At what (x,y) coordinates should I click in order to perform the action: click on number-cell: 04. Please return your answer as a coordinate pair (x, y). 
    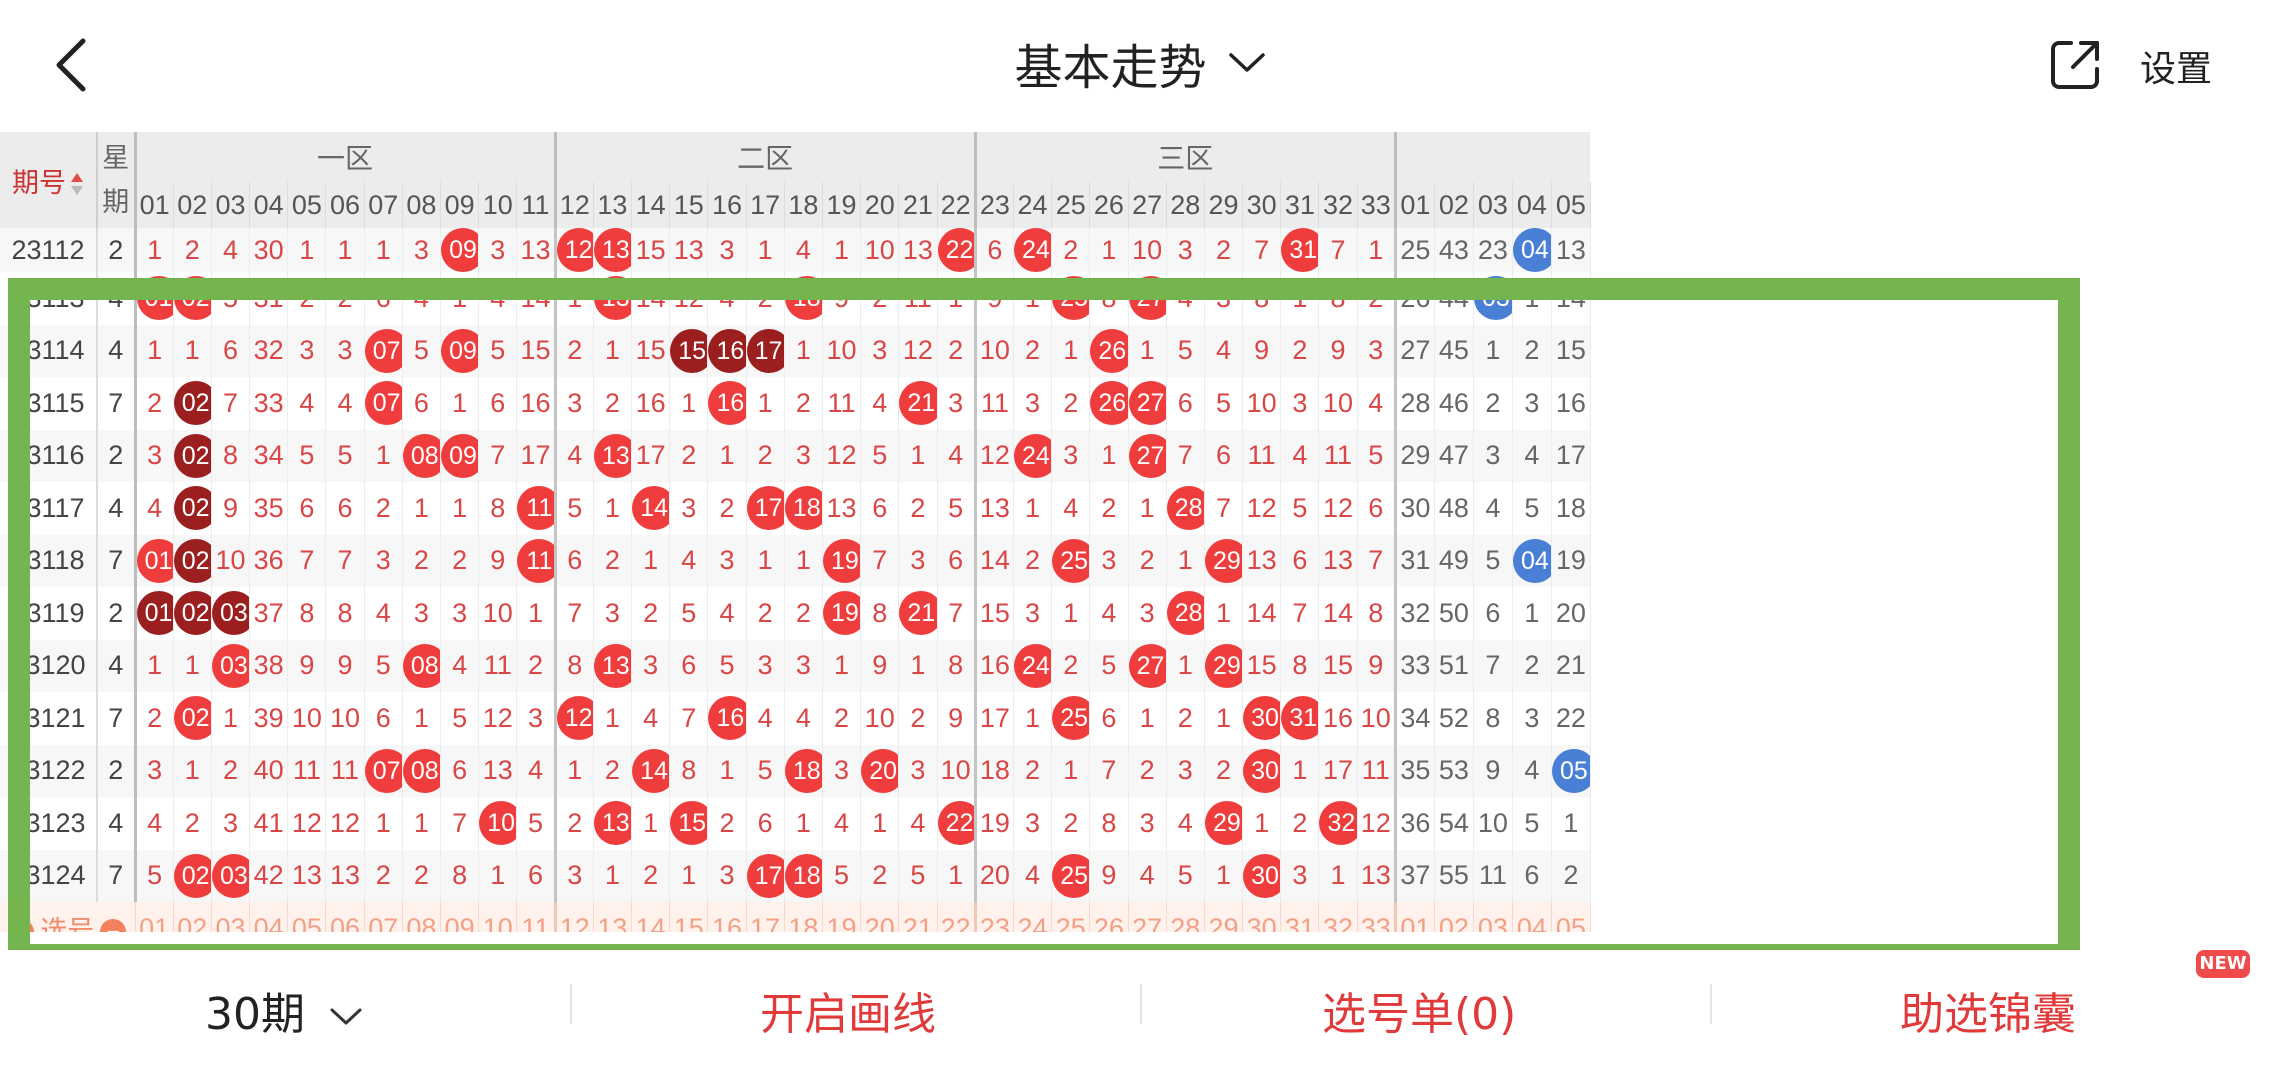
    Looking at the image, I should click on (1532, 250).